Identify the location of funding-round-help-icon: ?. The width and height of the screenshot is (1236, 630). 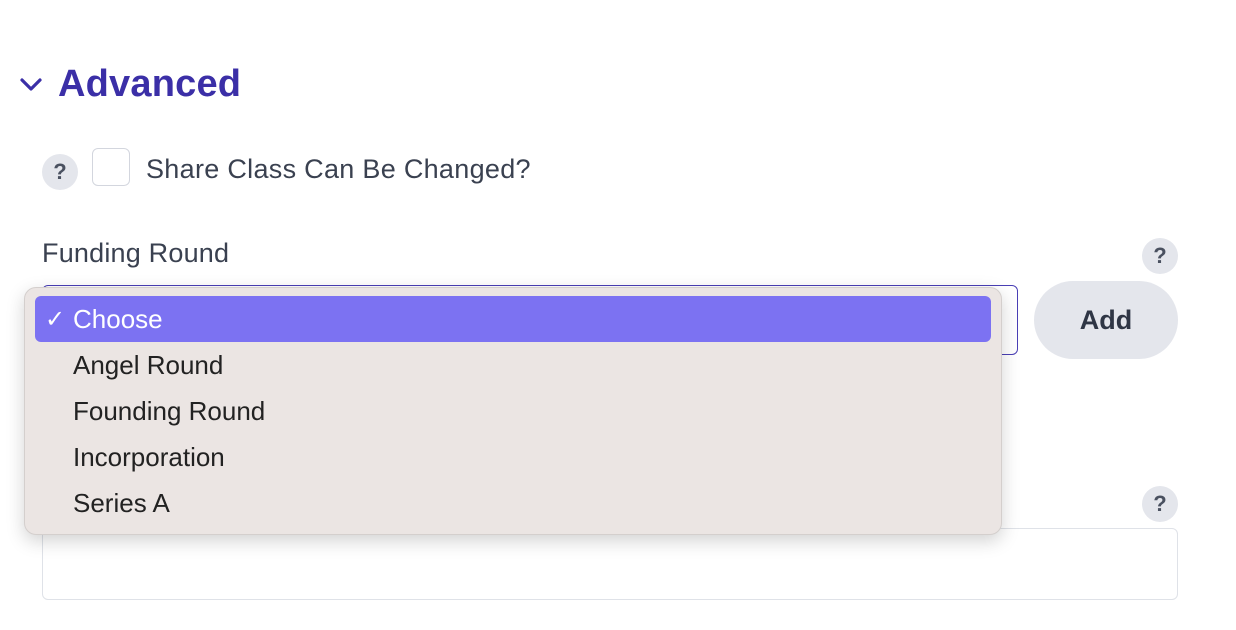
(1160, 256).